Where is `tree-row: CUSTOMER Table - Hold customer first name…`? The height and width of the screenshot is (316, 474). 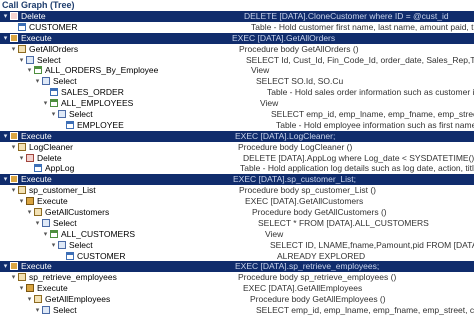
tree-row: CUSTOMER Table - Hold customer first name… is located at coordinates (237, 27).